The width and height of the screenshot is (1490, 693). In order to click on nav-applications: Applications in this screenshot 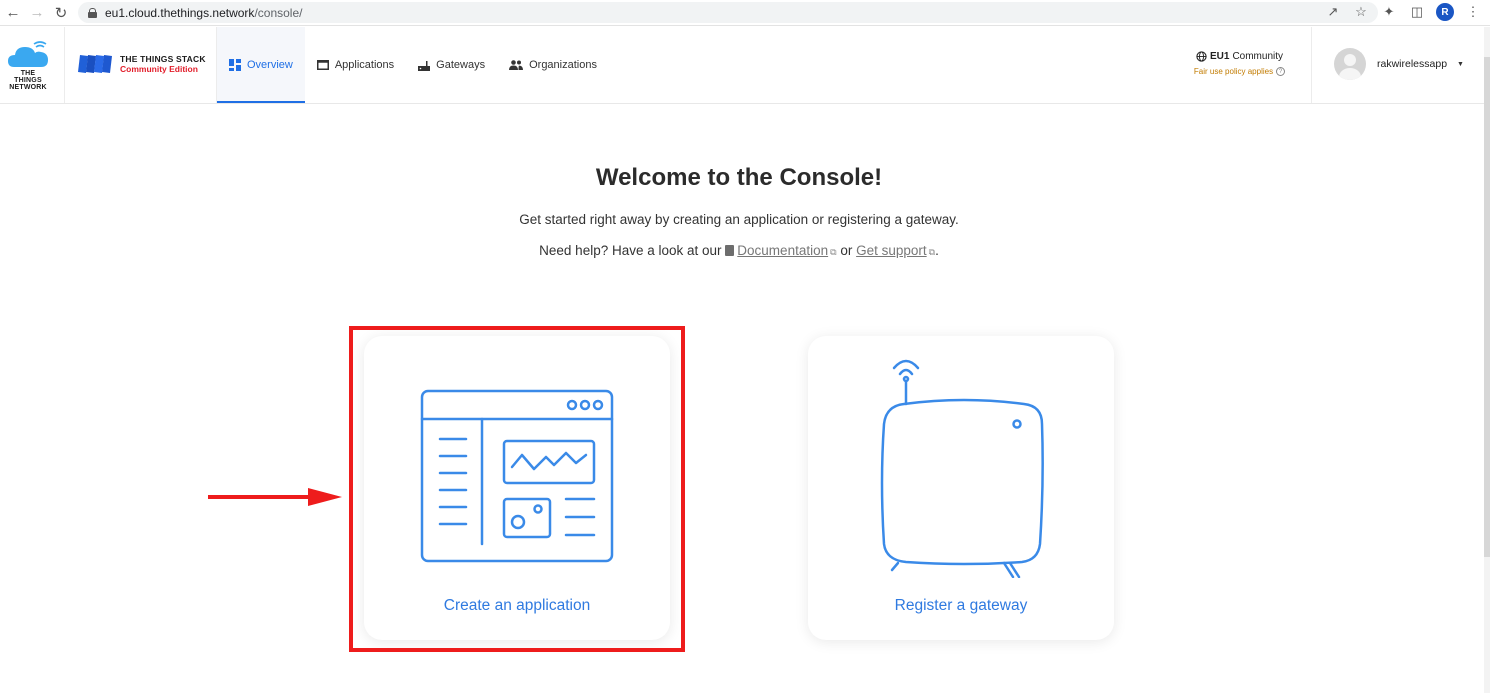, I will do `click(355, 65)`.